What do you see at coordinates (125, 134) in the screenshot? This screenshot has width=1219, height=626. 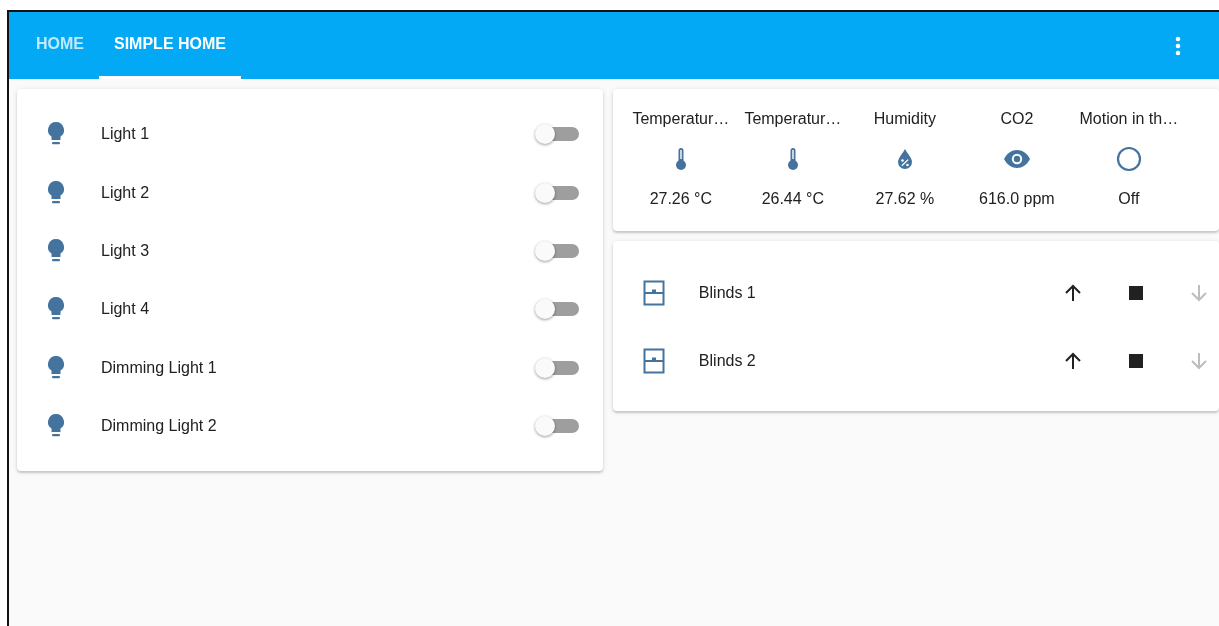 I see `light-name: Light 1` at bounding box center [125, 134].